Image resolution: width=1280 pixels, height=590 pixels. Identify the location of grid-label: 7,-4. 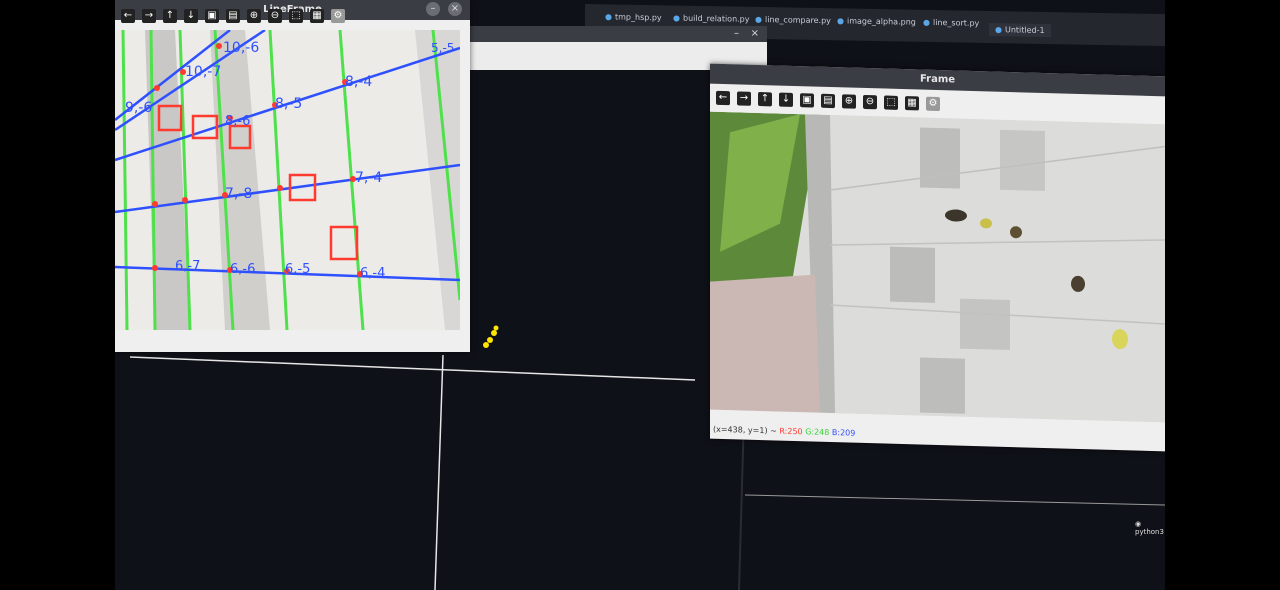
(368, 178).